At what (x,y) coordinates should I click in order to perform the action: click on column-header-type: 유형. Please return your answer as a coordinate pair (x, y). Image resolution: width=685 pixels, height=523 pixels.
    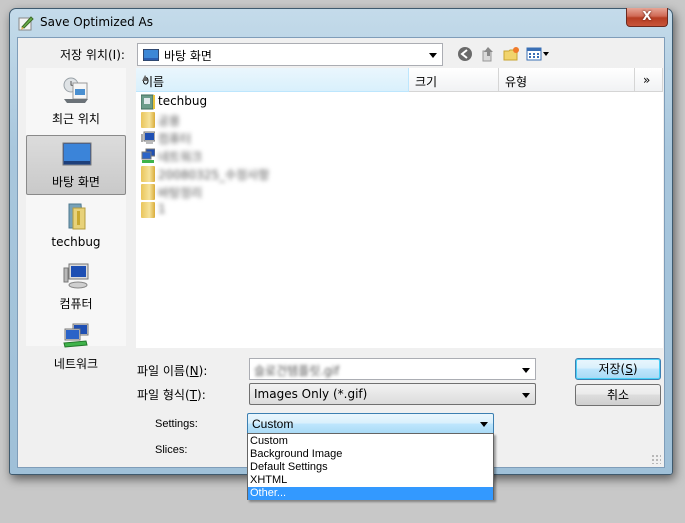
    Looking at the image, I should click on (567, 80).